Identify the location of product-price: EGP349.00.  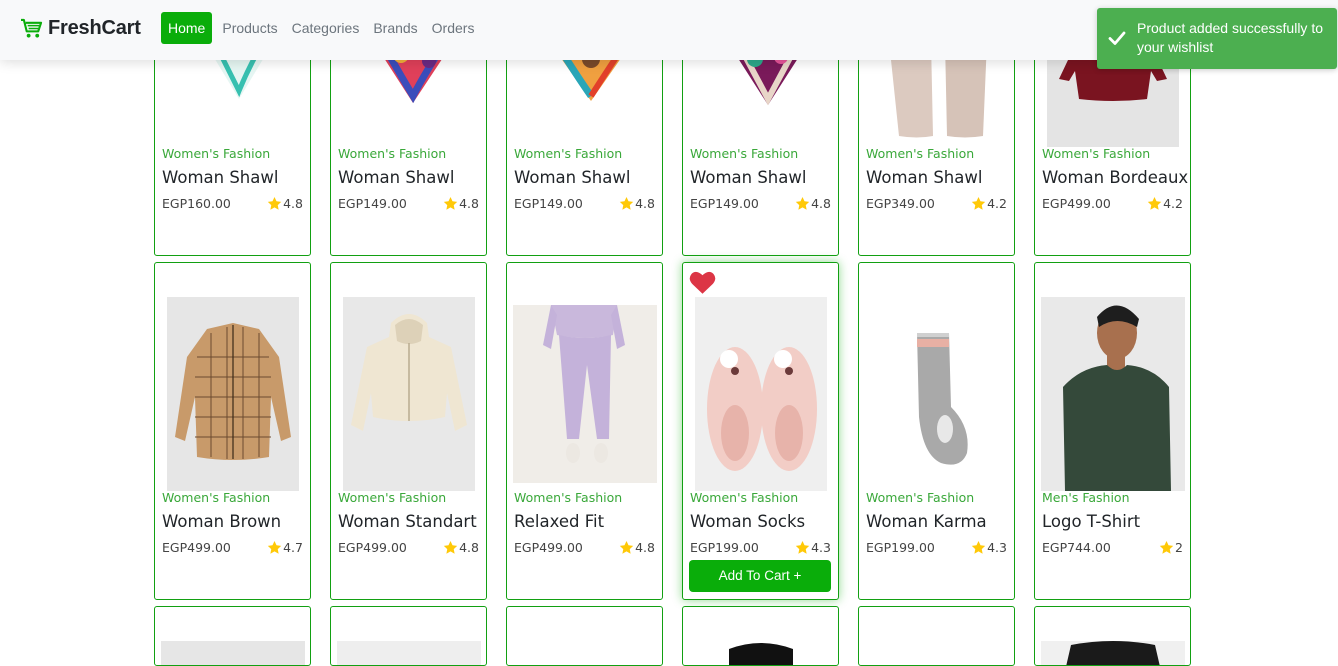
(900, 203).